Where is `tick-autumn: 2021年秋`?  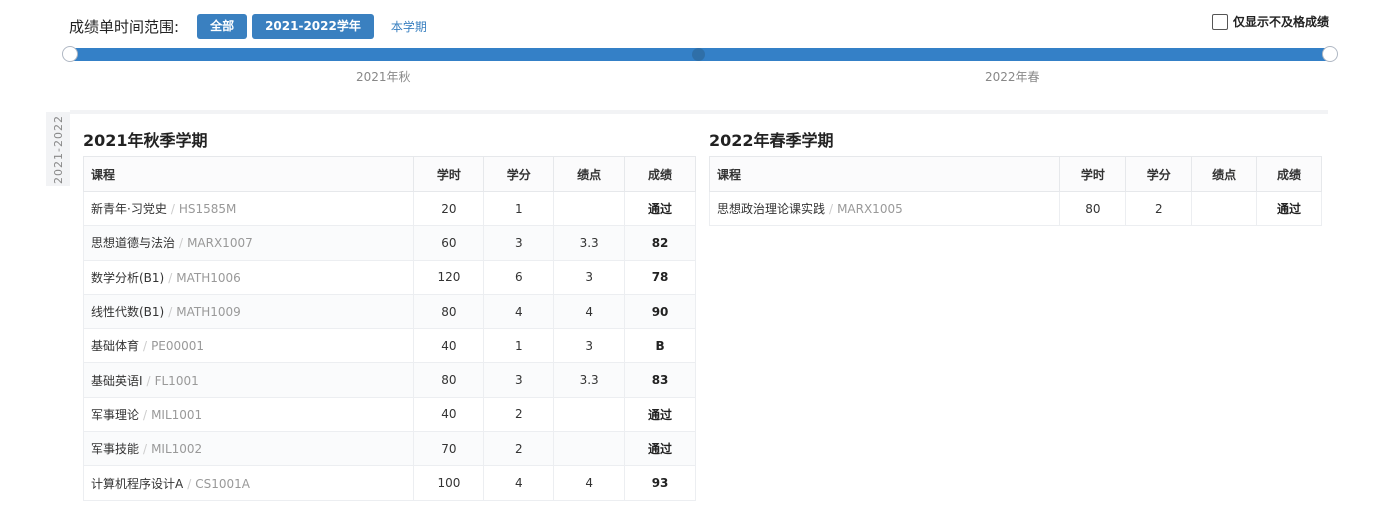
tick-autumn: 2021年秋 is located at coordinates (383, 77).